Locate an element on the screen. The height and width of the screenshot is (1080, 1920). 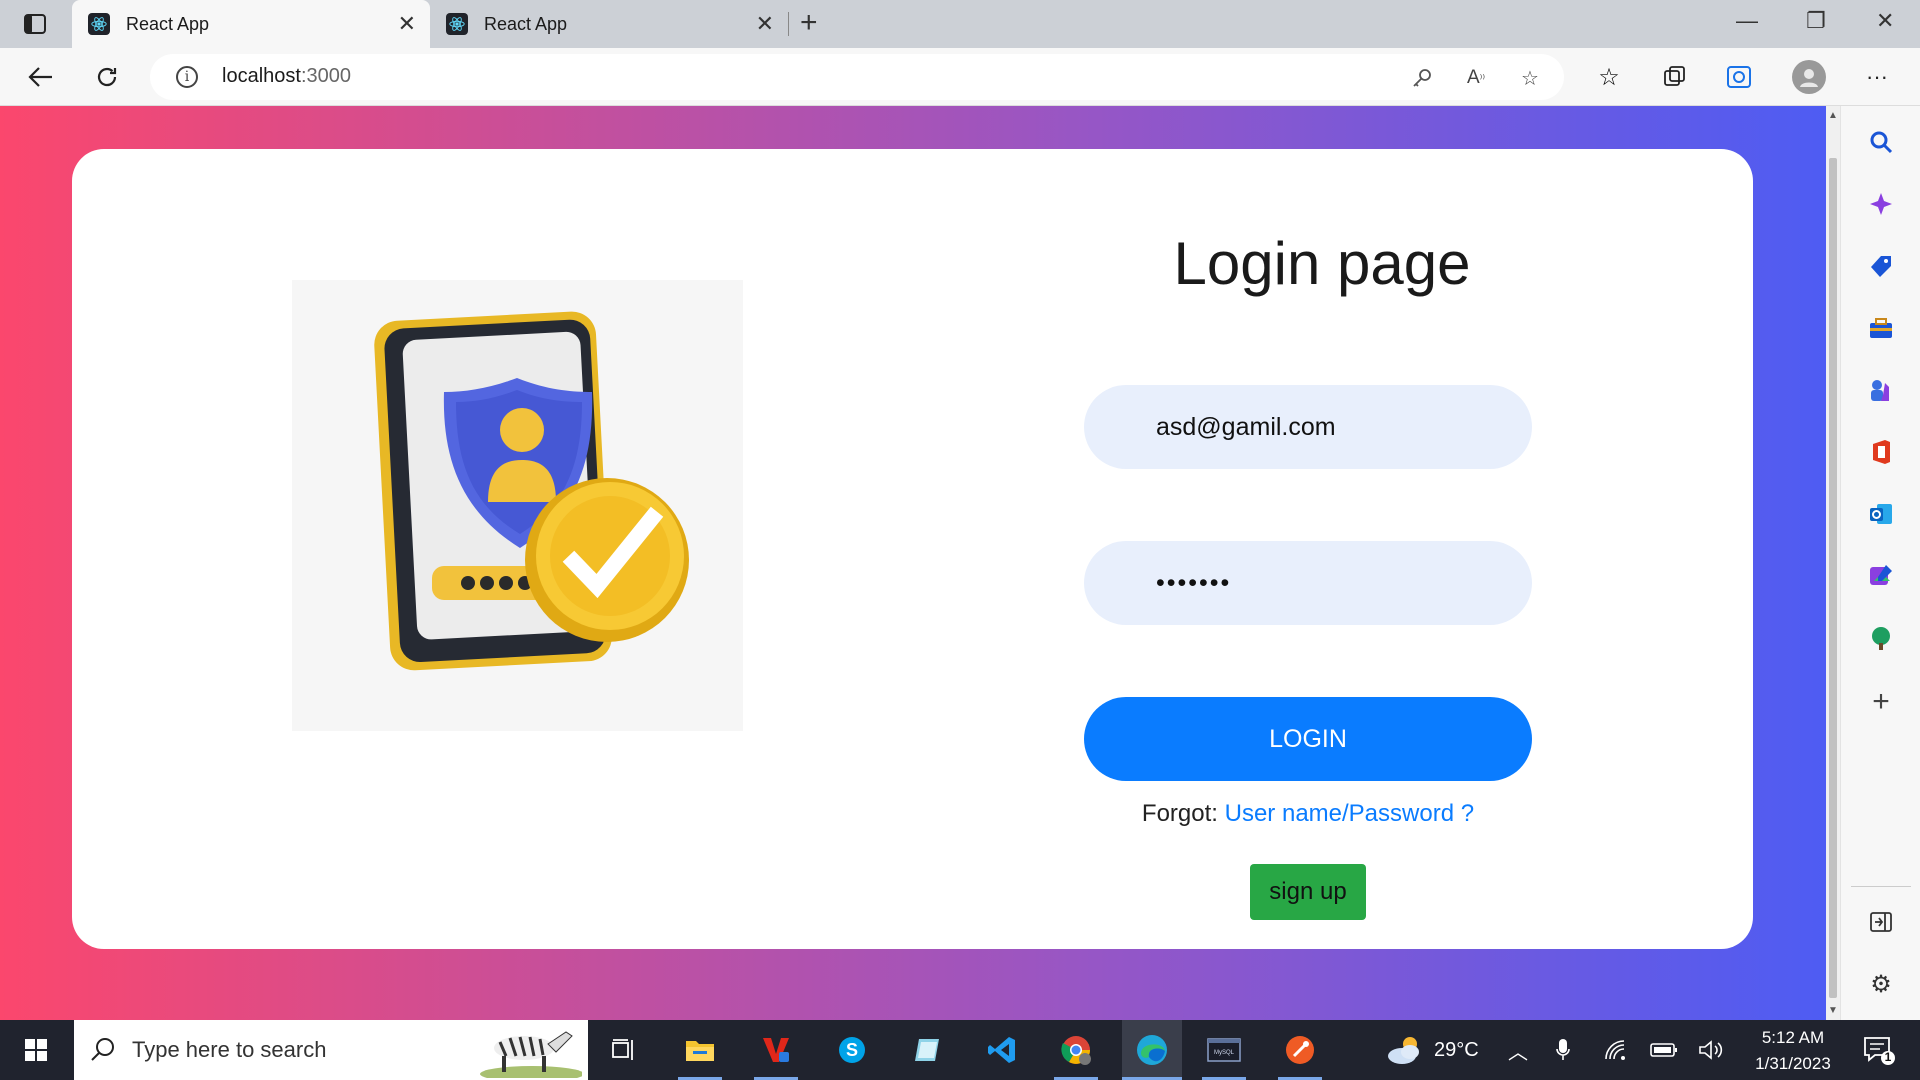
clock-time: 5:12 AM is located at coordinates (1793, 1037).